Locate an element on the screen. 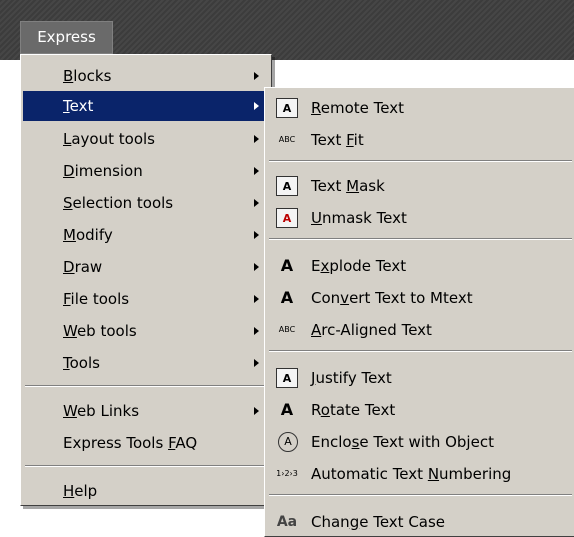 This screenshot has width=574, height=537. submenu-item-arc-aligned-text: ABC Arc-Aligned Text is located at coordinates (420, 330).